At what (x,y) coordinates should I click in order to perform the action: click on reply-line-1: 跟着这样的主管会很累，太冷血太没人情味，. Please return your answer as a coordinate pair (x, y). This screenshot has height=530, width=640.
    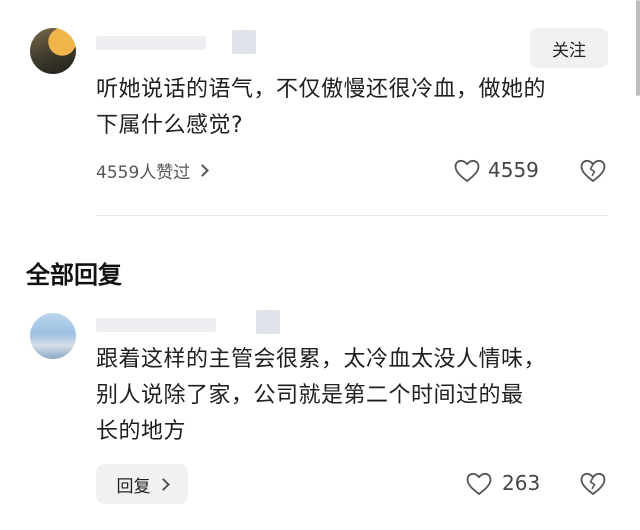
    Looking at the image, I should click on (321, 359).